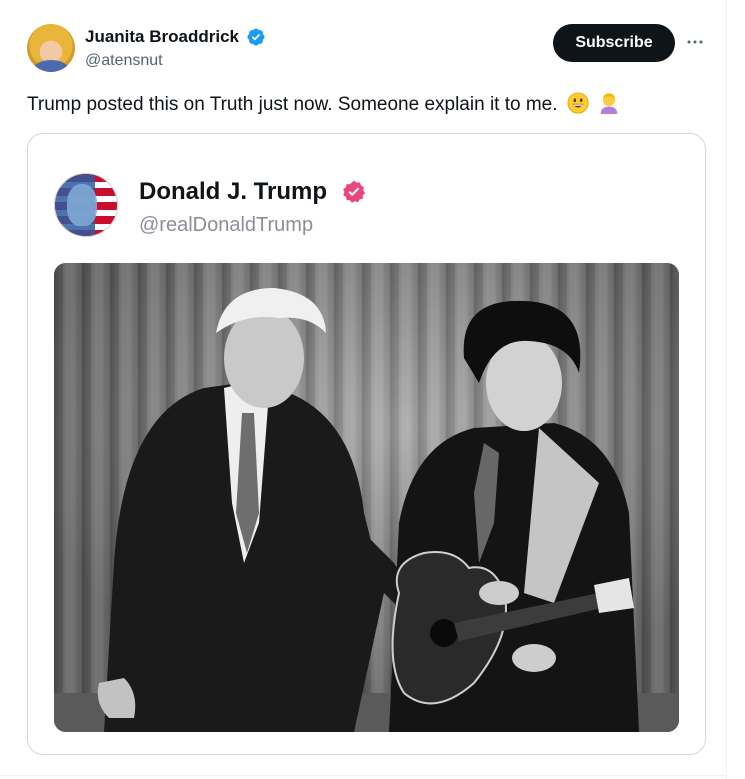 The image size is (745, 779). Describe the element at coordinates (124, 61) in the screenshot. I see `author-handle: @atensnut` at that location.